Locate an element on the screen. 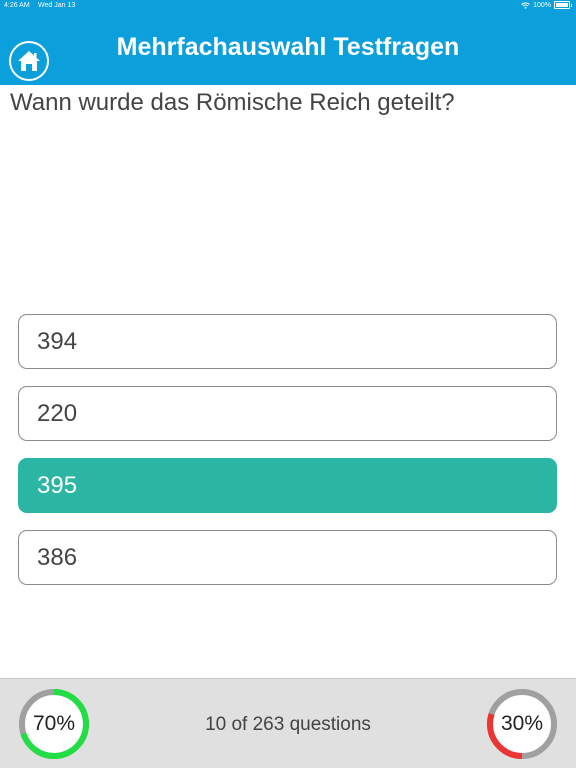 This screenshot has height=768, width=576. wrong-gauge: 30% is located at coordinates (522, 724).